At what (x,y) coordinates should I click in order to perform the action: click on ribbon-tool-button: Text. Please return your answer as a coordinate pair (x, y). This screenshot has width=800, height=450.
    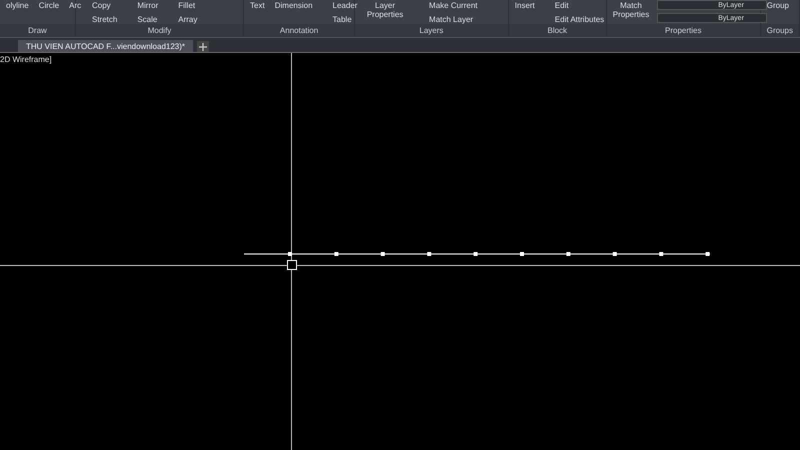
    Looking at the image, I should click on (257, 5).